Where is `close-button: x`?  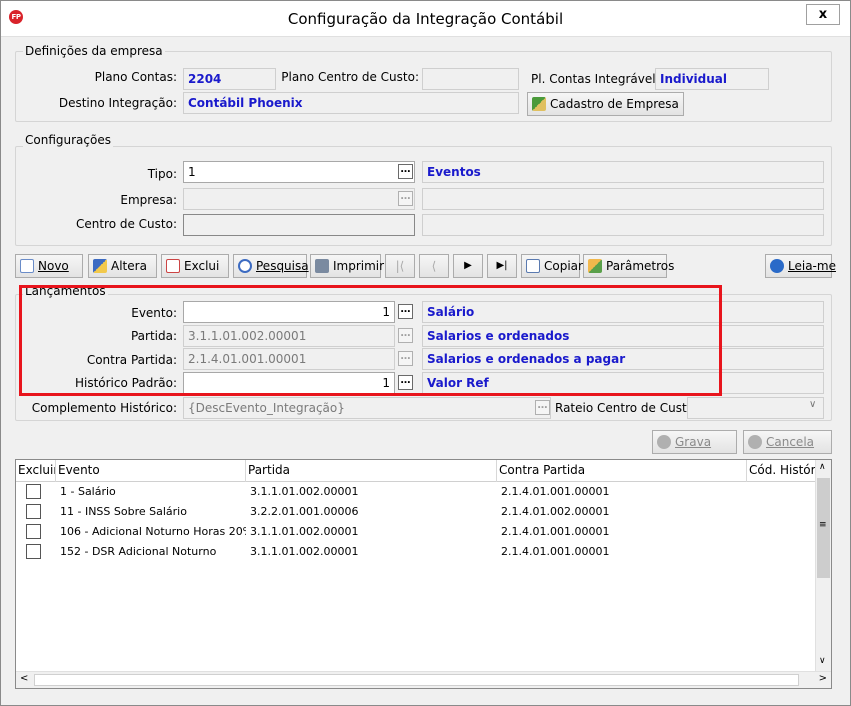 close-button: x is located at coordinates (823, 14).